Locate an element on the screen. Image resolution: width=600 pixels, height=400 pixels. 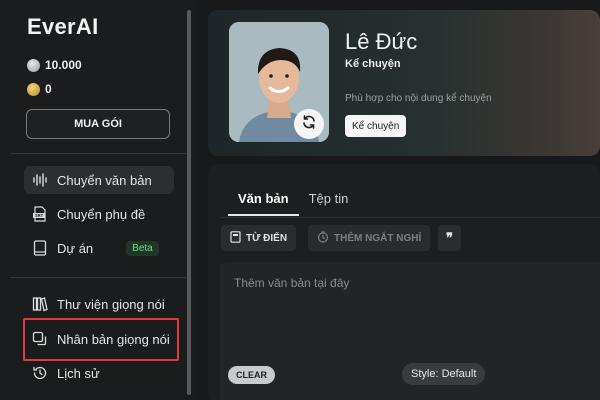
sidebar-item-voice-library: Thư viện giọng nói is located at coordinates (99, 304).